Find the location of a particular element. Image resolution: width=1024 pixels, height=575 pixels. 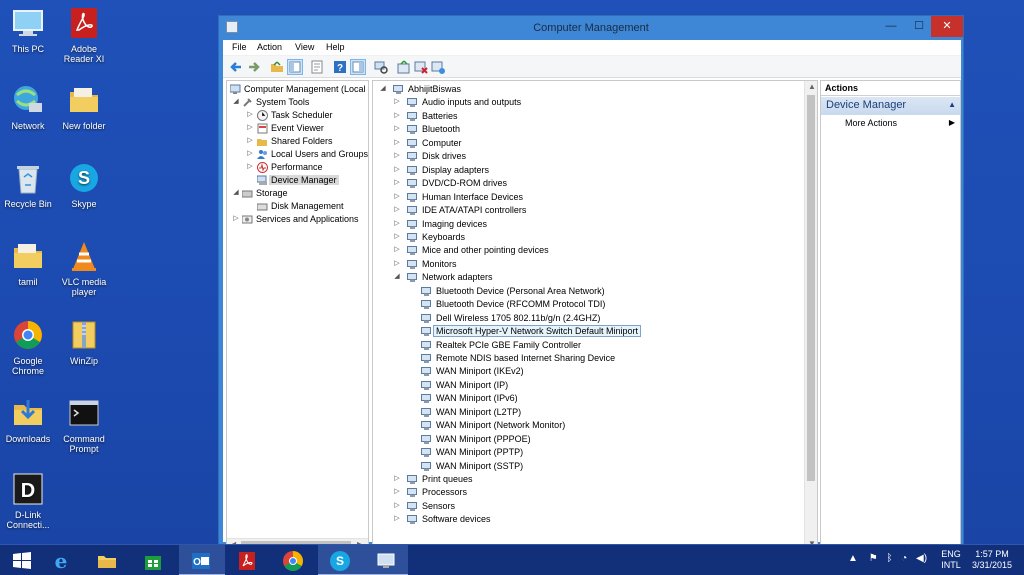

up-folder-icon is located at coordinates (277, 67).